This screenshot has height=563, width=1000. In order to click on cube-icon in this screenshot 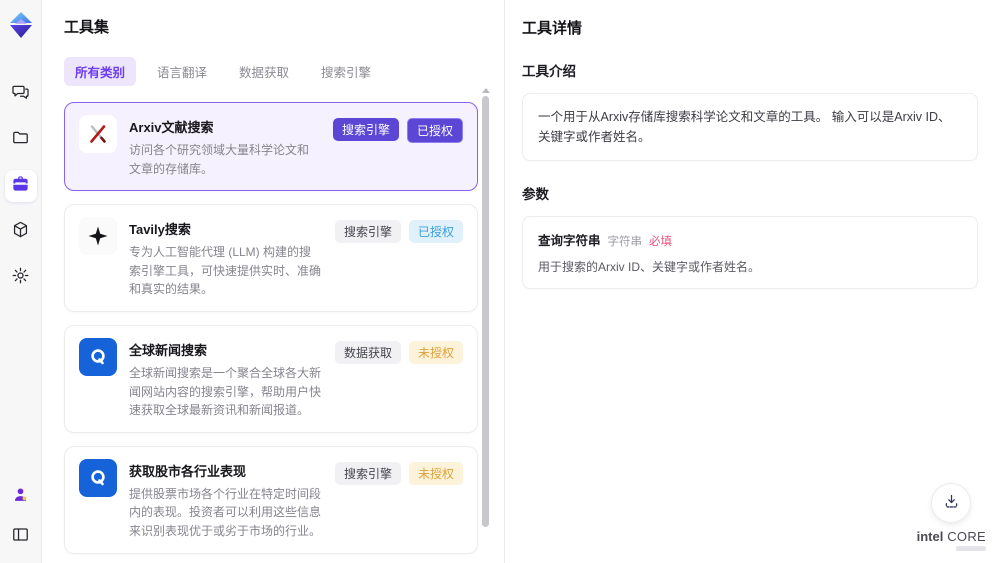, I will do `click(20, 232)`.